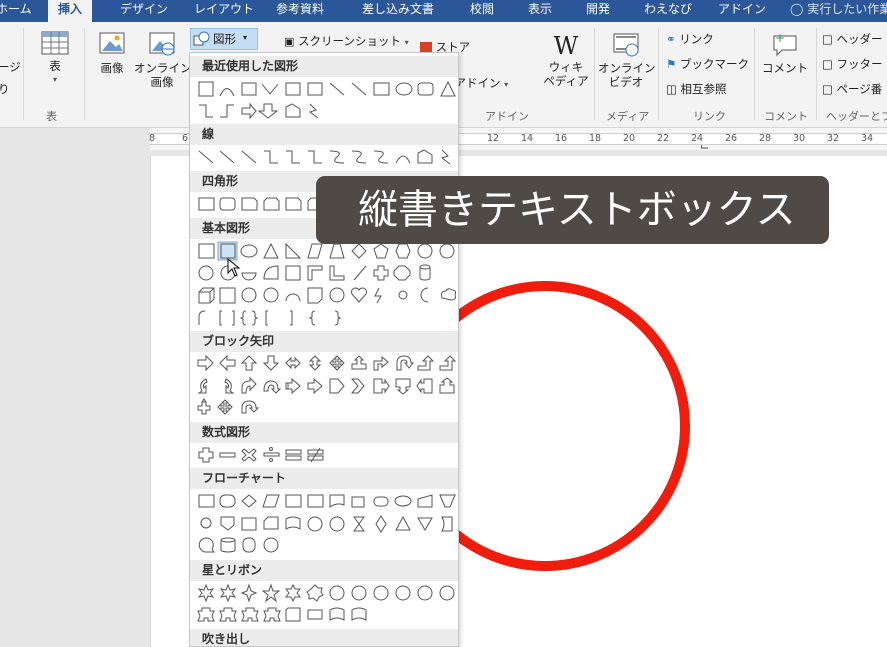 This screenshot has width=887, height=647. Describe the element at coordinates (224, 11) in the screenshot. I see `tab-layout: レイアウト` at that location.